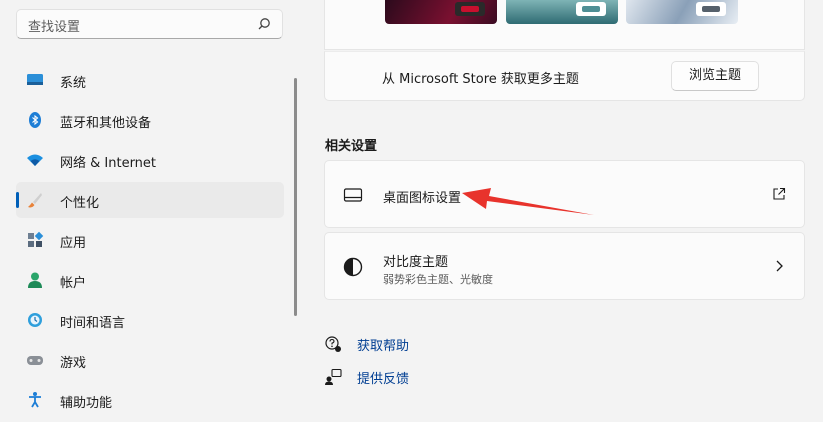 The width and height of the screenshot is (823, 422). Describe the element at coordinates (17, 200) in the screenshot. I see `active-indicator` at that location.